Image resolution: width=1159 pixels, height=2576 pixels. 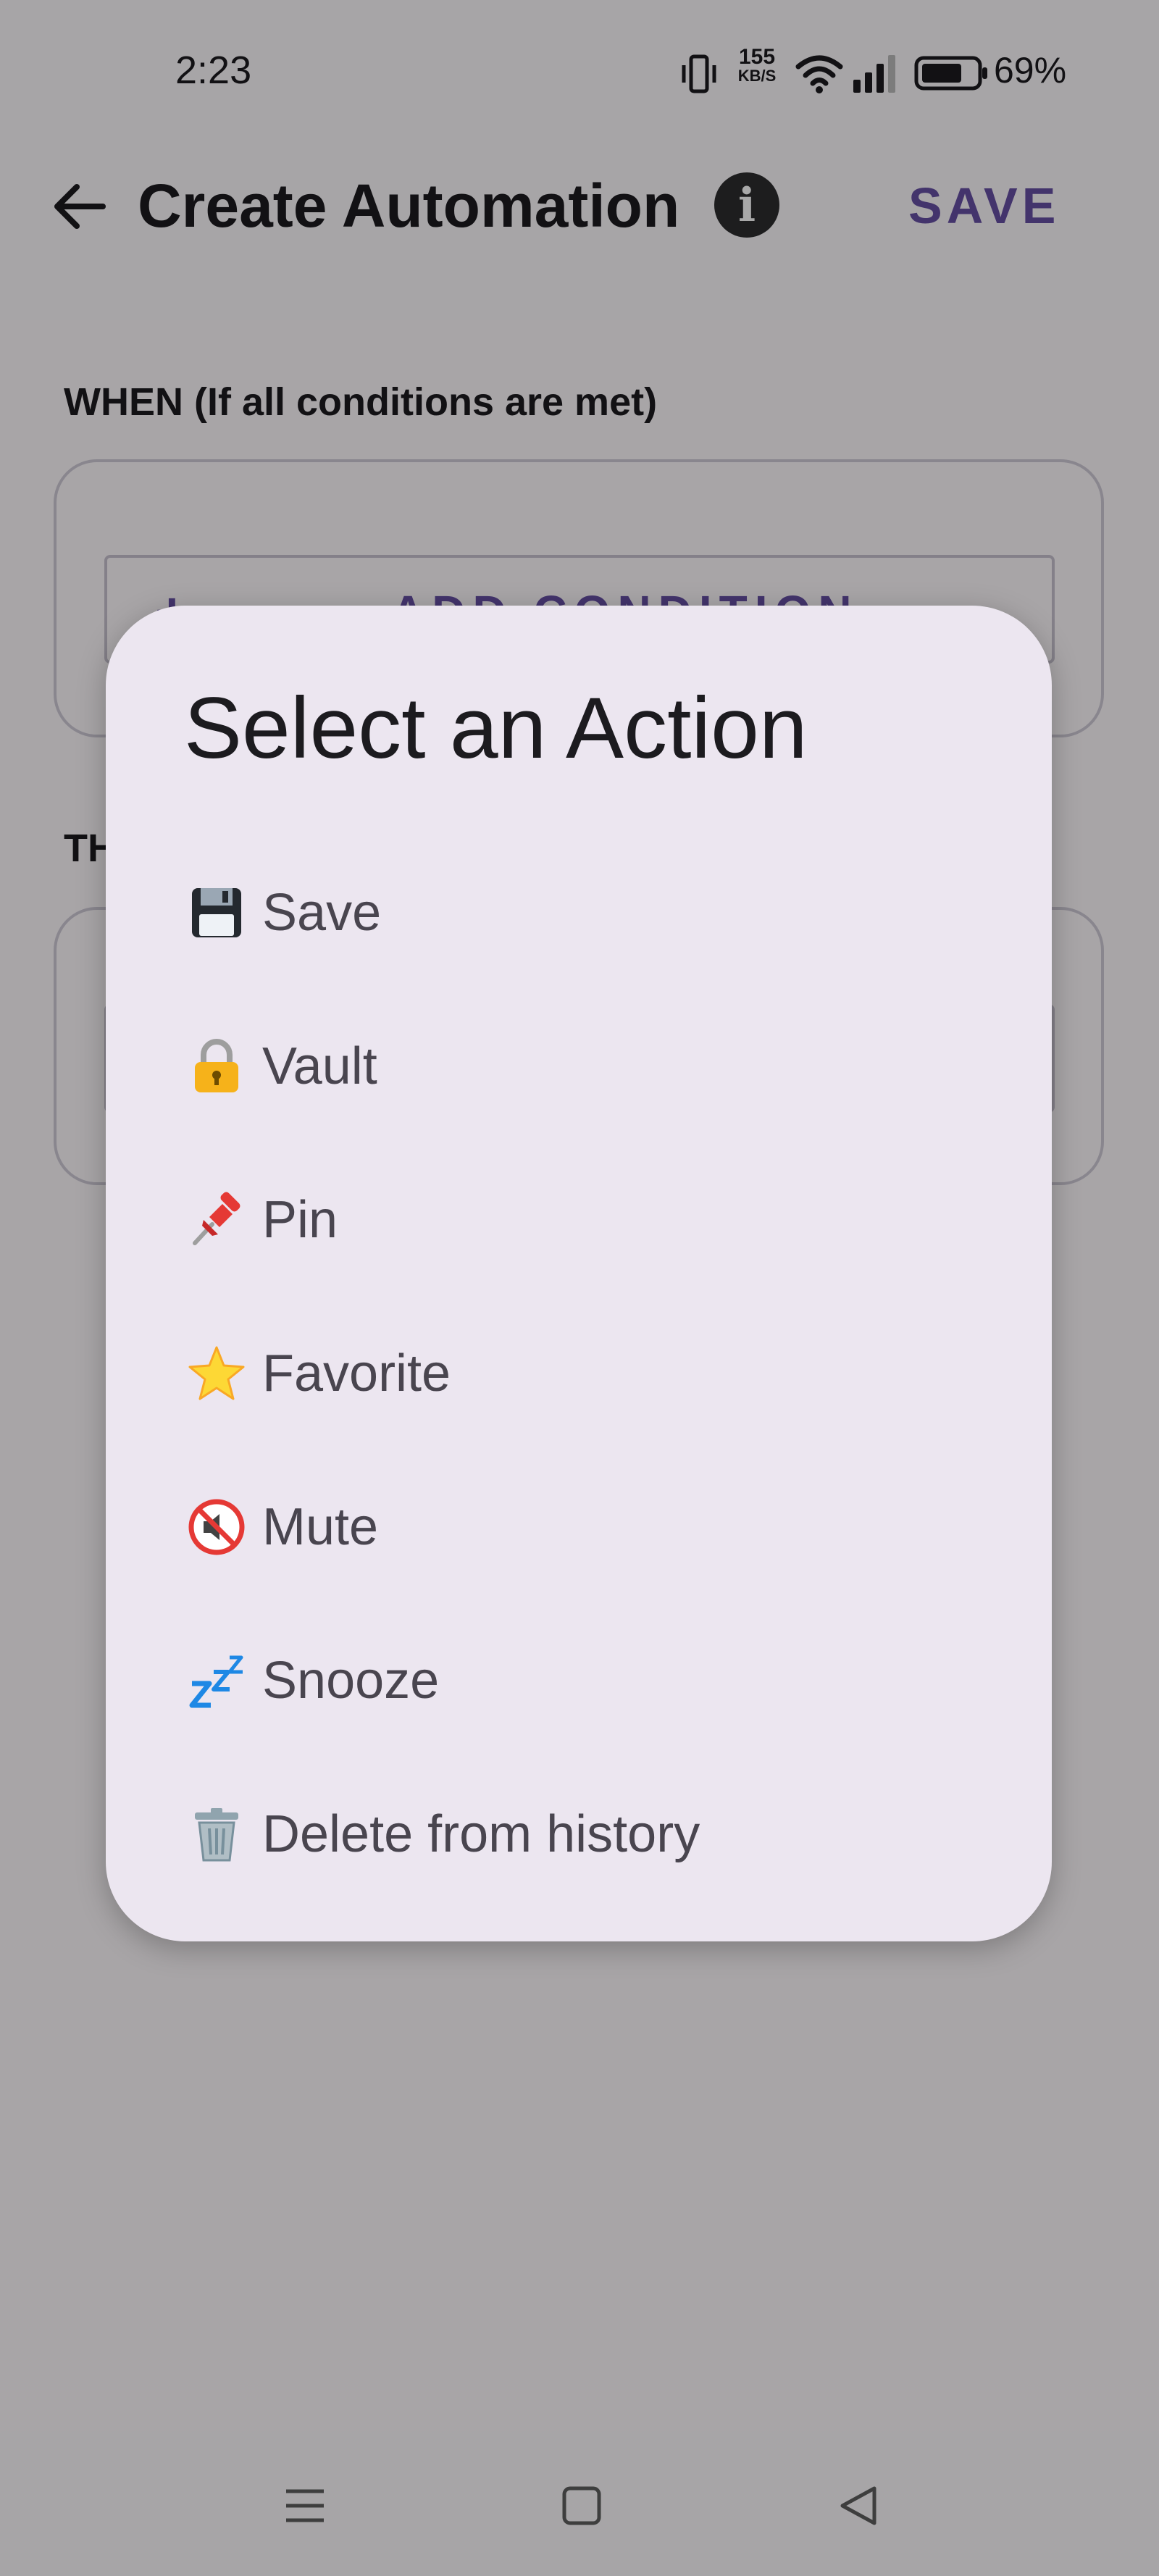 I want to click on action-label: Vault, so click(x=319, y=1066).